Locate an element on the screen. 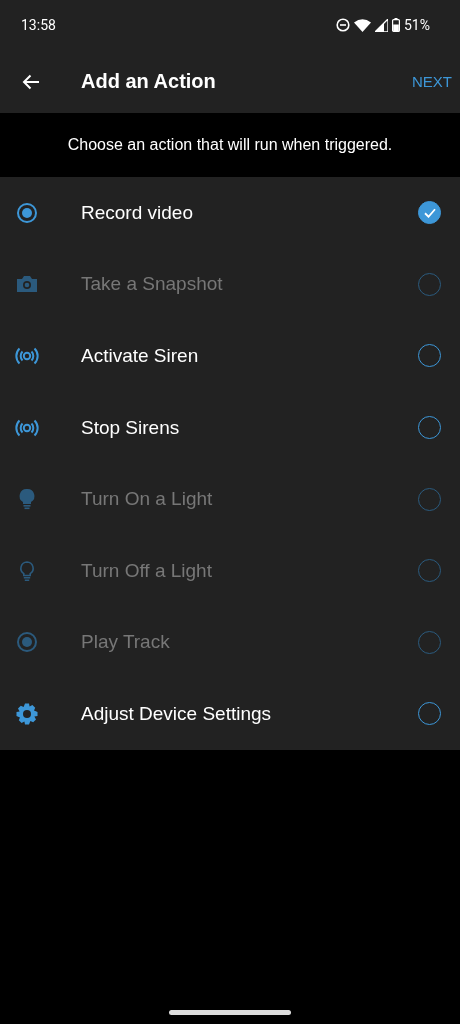 The height and width of the screenshot is (1024, 460). radio-button is located at coordinates (429, 213).